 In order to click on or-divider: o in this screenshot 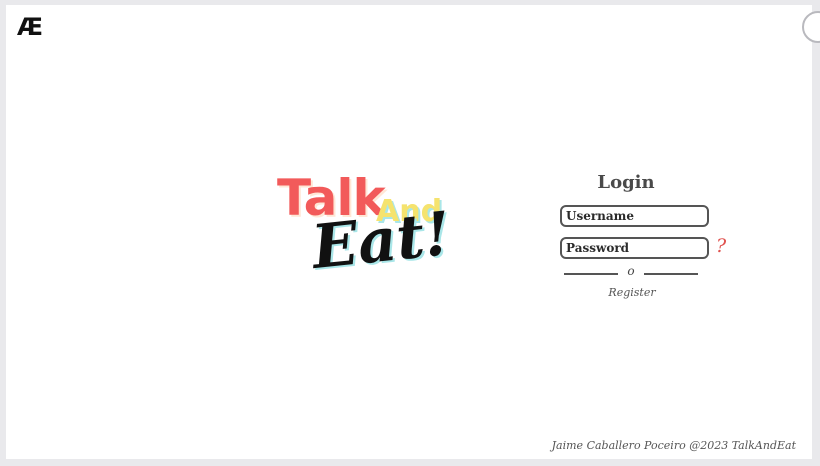, I will do `click(631, 272)`.